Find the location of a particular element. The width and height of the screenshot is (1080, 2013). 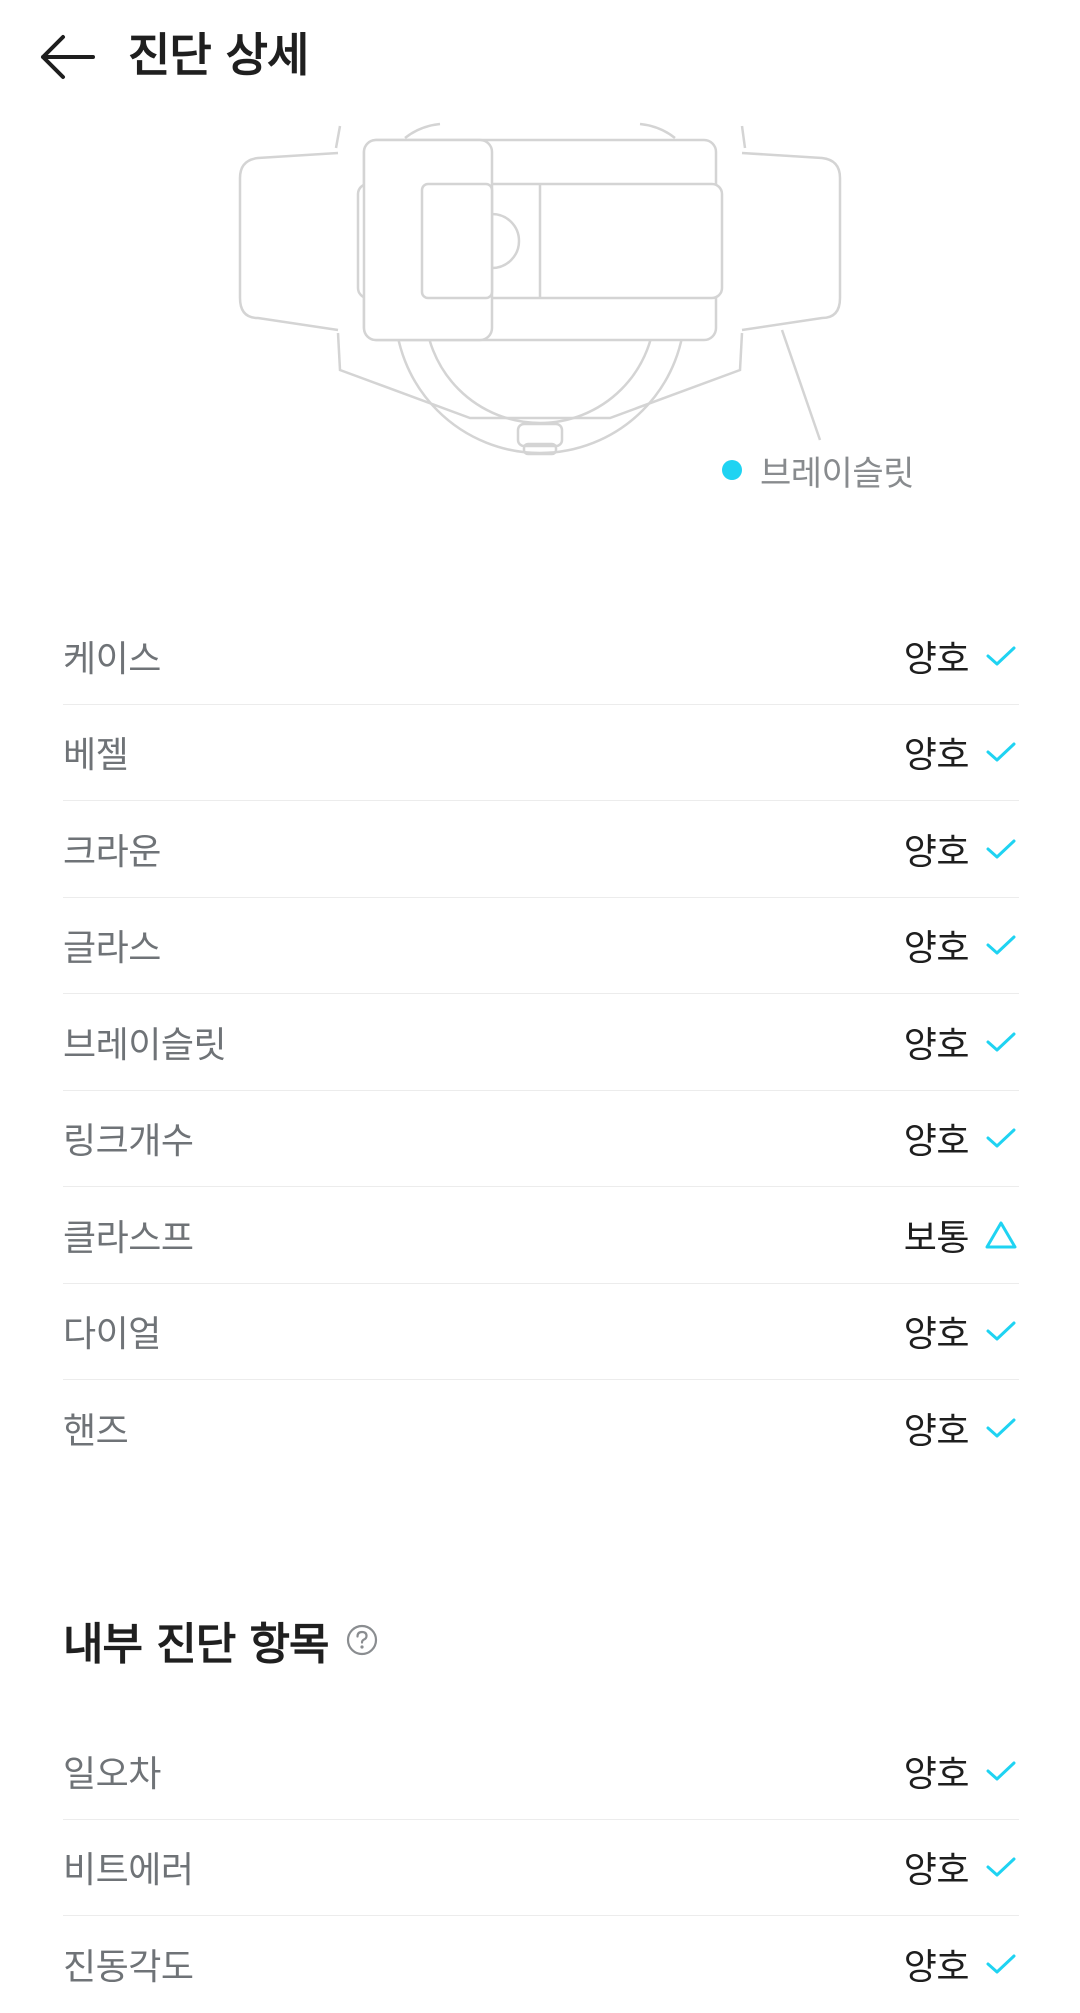

arrow-left-icon is located at coordinates (68, 57).